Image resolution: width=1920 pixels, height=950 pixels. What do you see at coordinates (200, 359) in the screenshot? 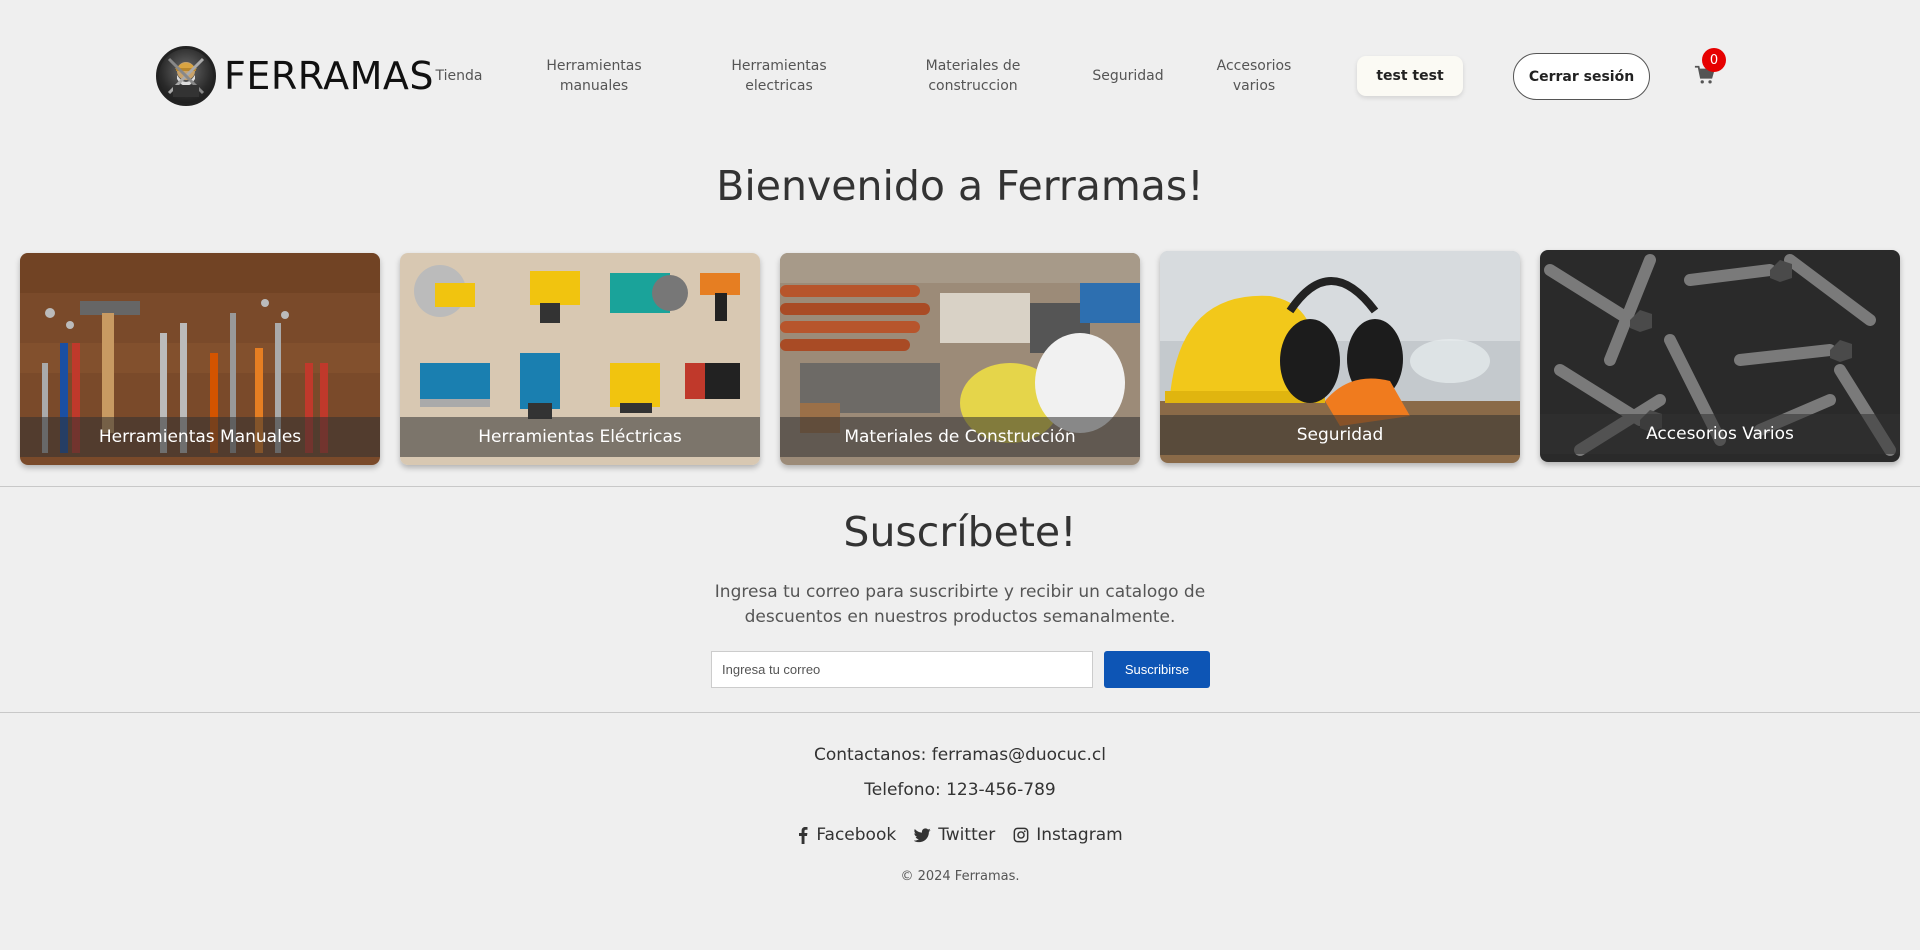
I see `category-card-herramientas-manuales: Herramientas Manuales` at bounding box center [200, 359].